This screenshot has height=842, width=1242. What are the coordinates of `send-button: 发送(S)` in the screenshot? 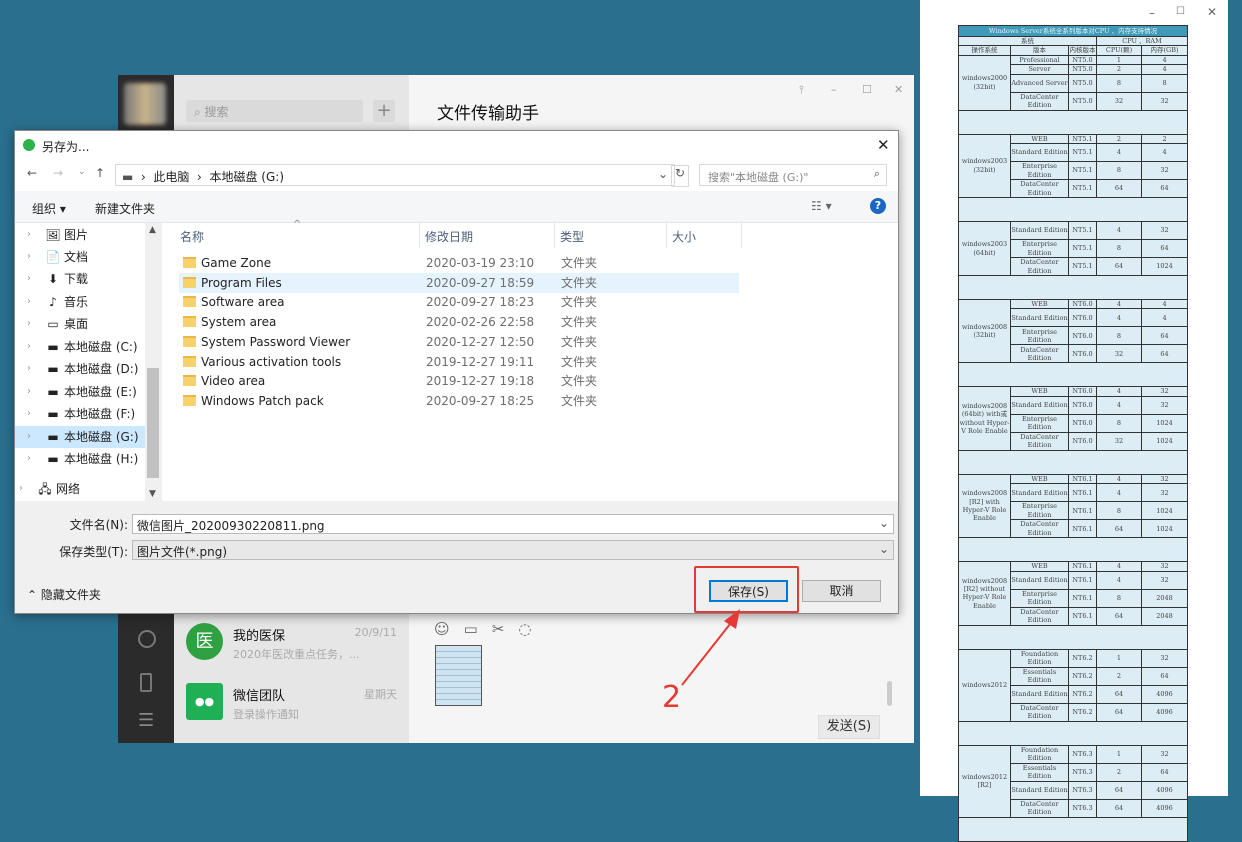 It's located at (849, 727).